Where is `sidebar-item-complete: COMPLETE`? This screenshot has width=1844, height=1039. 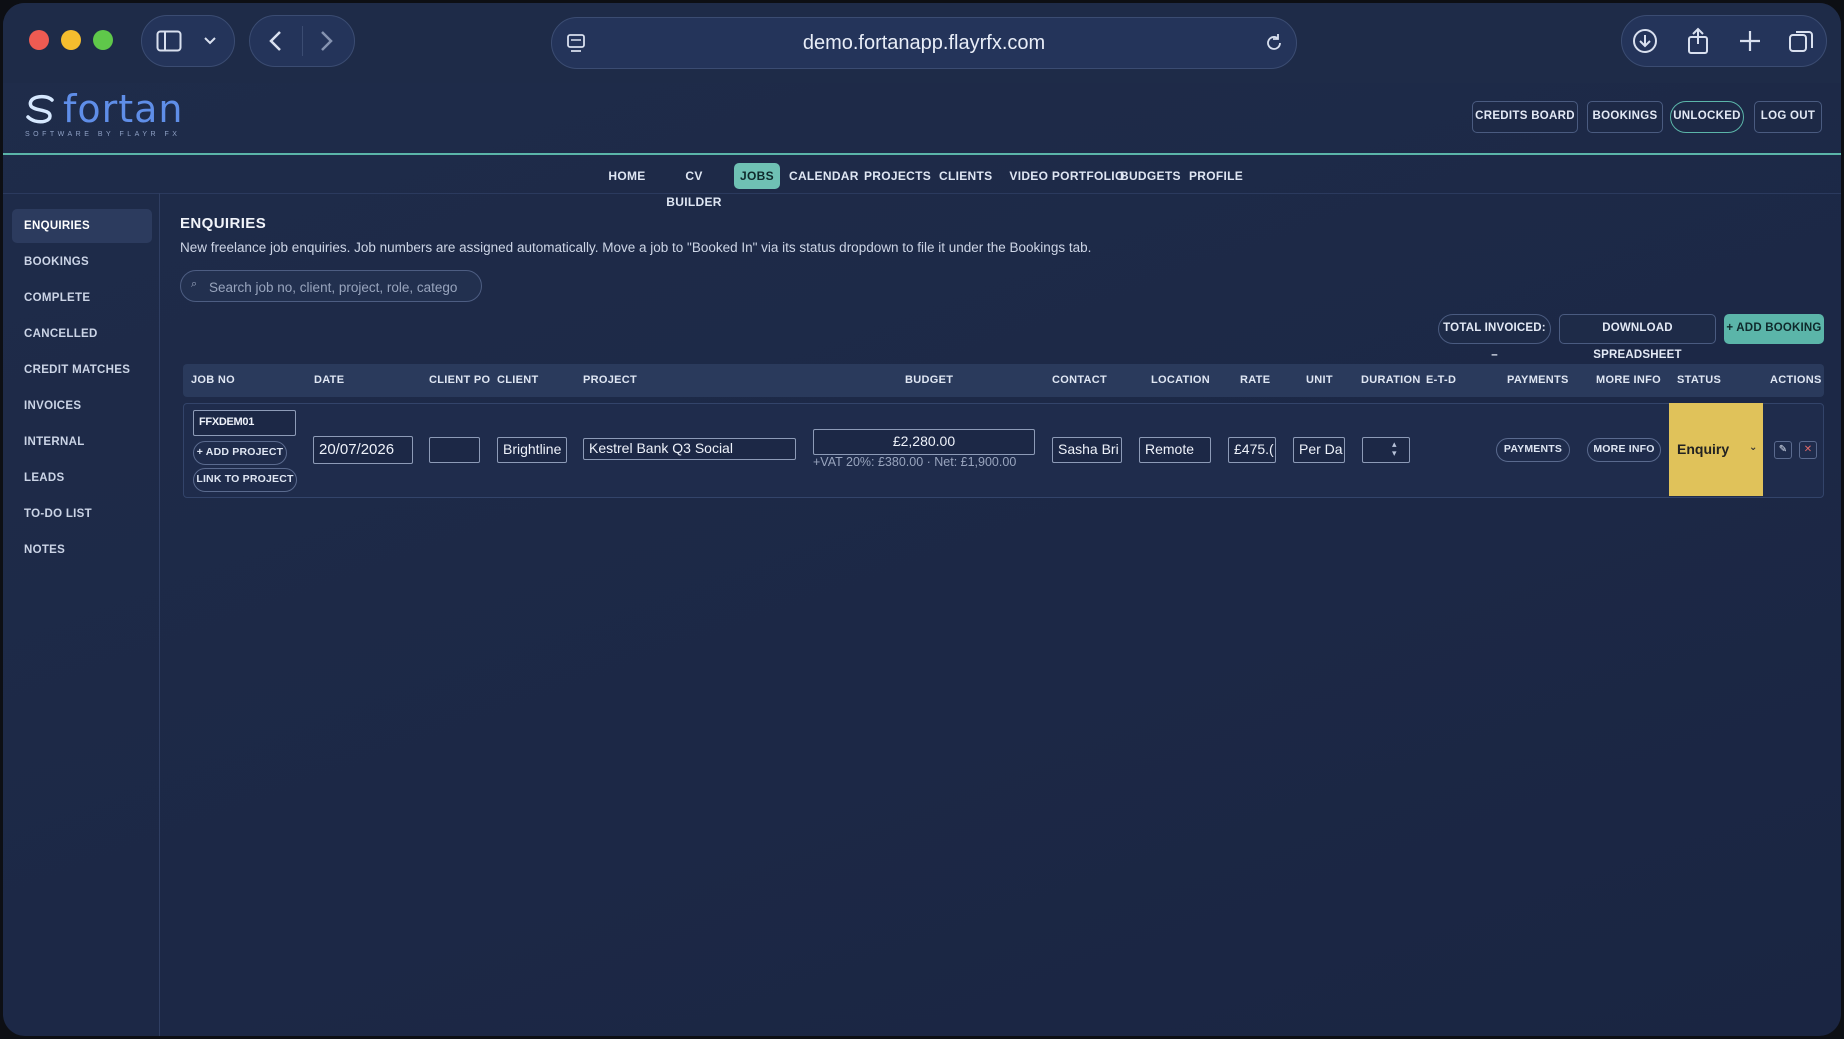 sidebar-item-complete: COMPLETE is located at coordinates (82, 298).